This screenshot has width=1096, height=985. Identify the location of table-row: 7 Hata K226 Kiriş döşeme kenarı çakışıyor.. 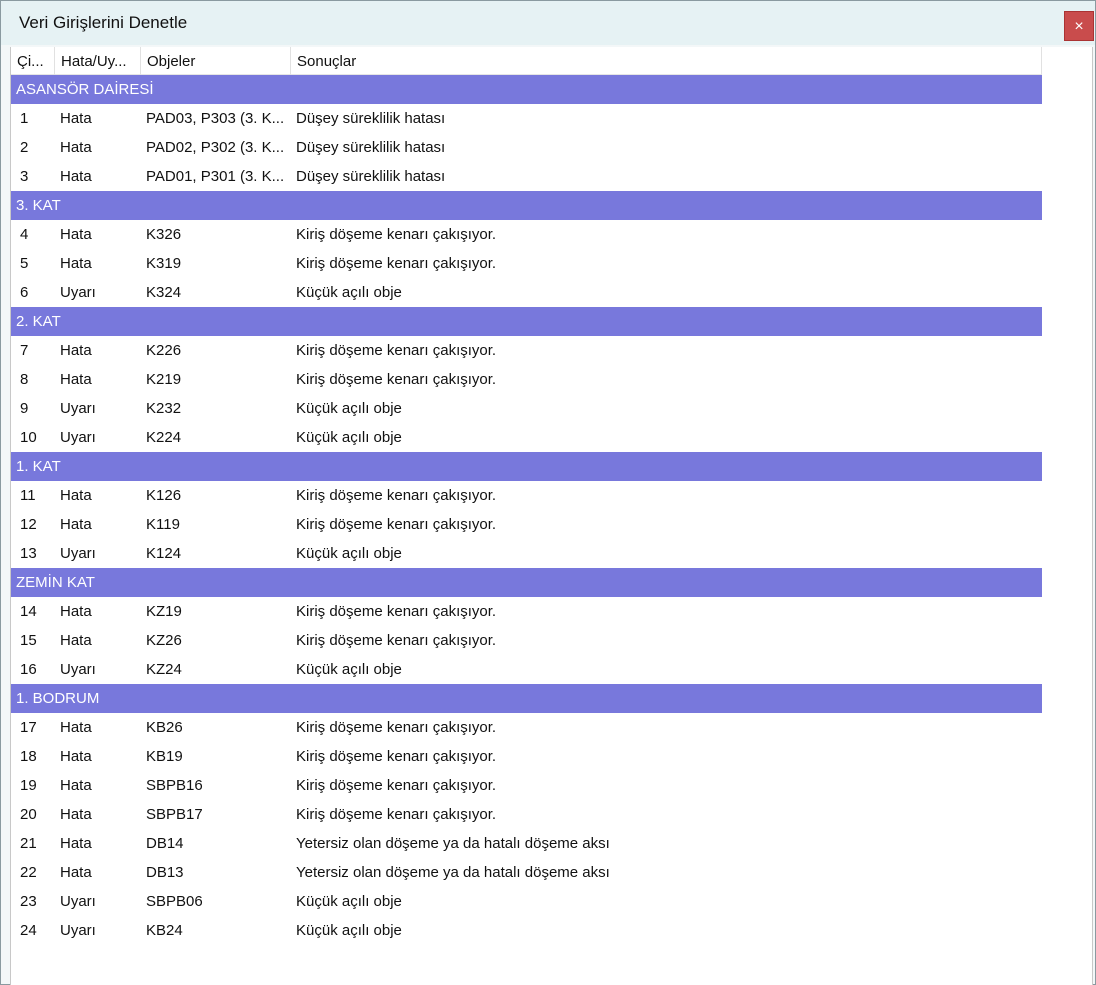
(526, 350).